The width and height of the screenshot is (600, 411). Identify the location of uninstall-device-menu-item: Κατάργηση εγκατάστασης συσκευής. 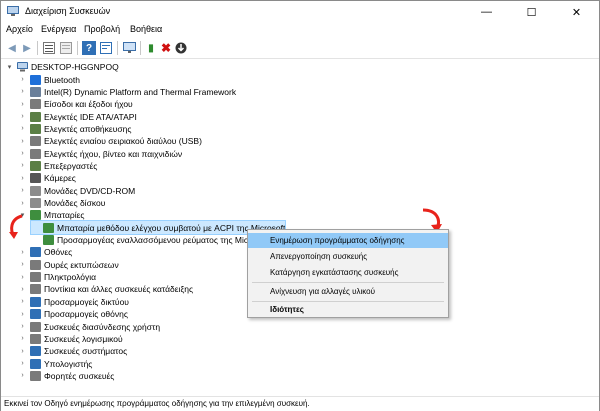
(348, 272).